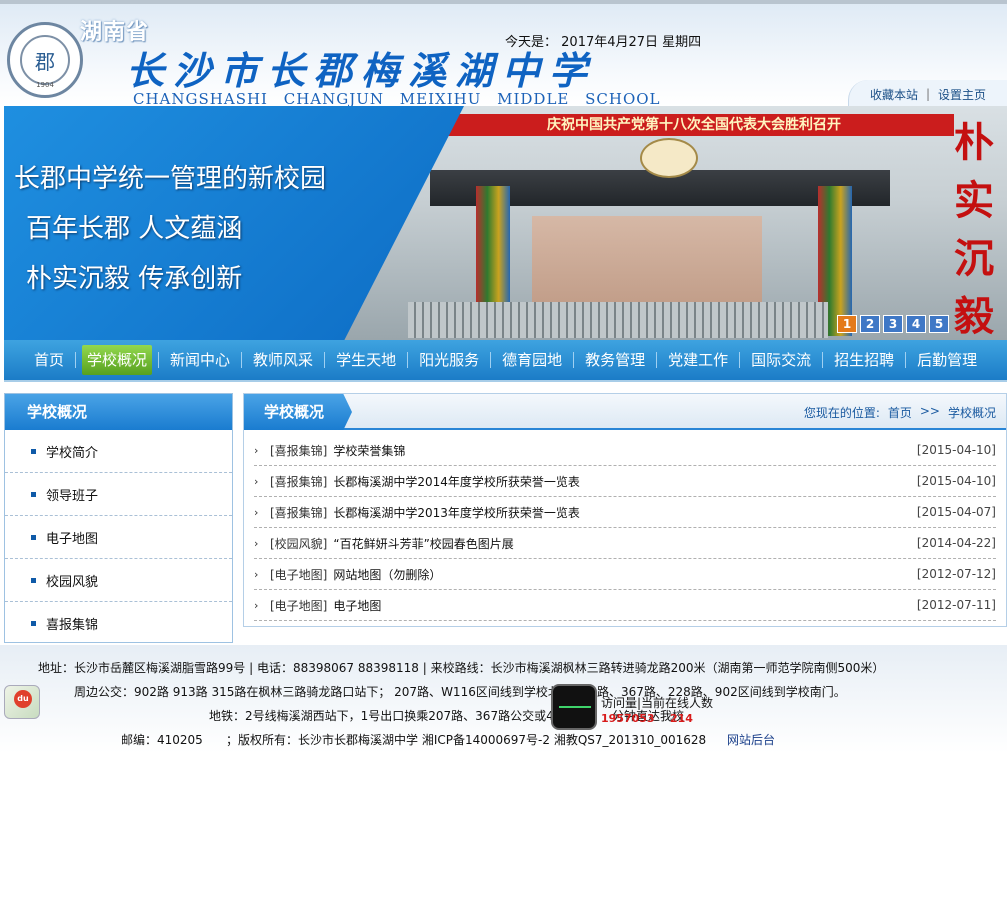 The height and width of the screenshot is (919, 1007). Describe the element at coordinates (956, 512) in the screenshot. I see `article-date: [2015-04-07]` at that location.